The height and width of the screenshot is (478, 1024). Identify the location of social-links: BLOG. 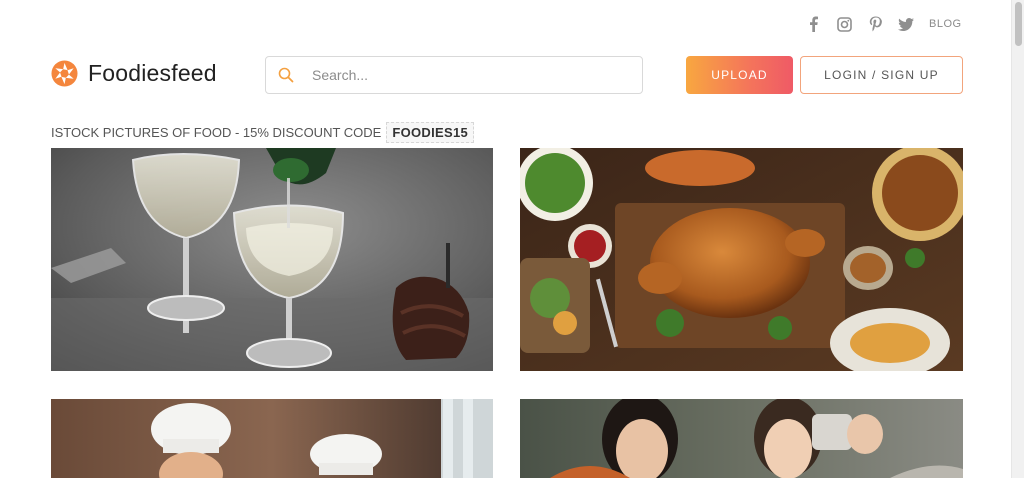
(883, 24).